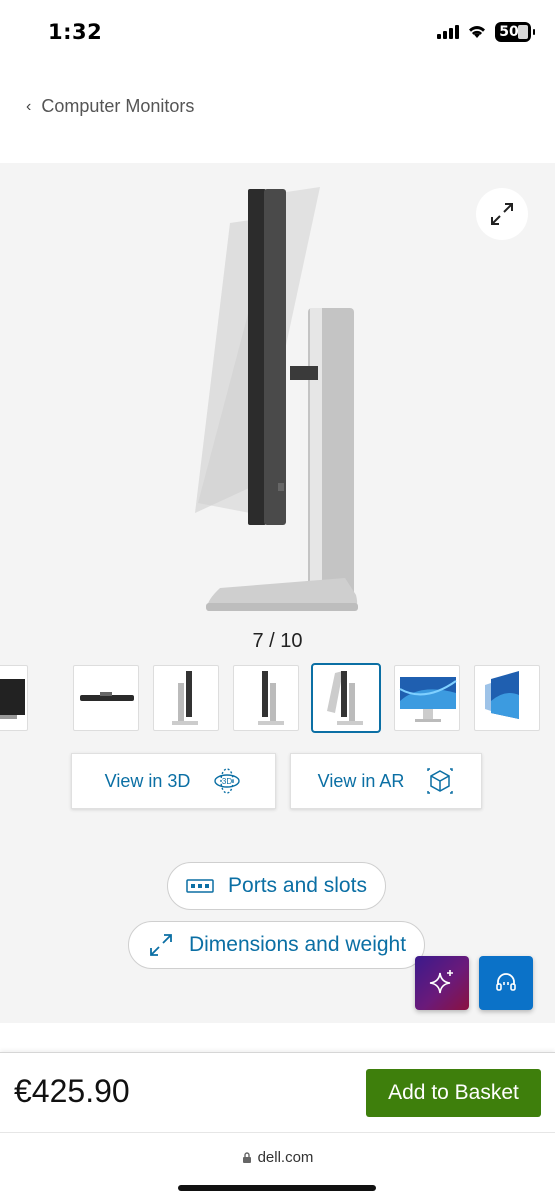 The width and height of the screenshot is (555, 1200). I want to click on sparkle-icon, so click(441, 982).